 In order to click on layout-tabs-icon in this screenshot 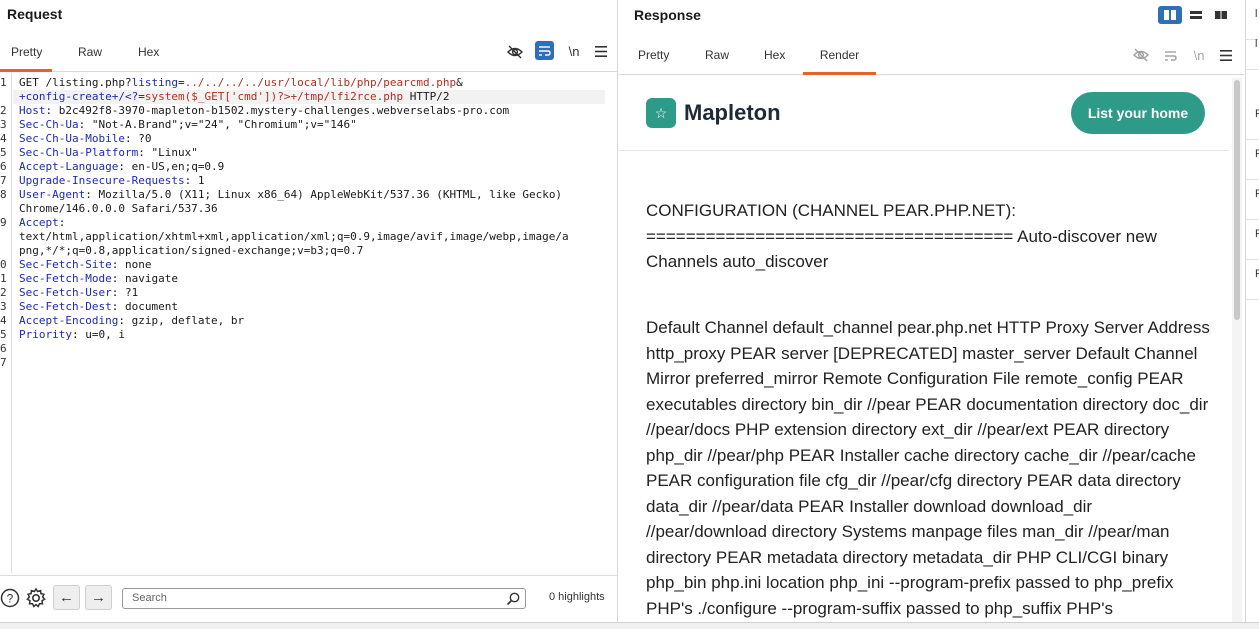, I will do `click(1221, 15)`.